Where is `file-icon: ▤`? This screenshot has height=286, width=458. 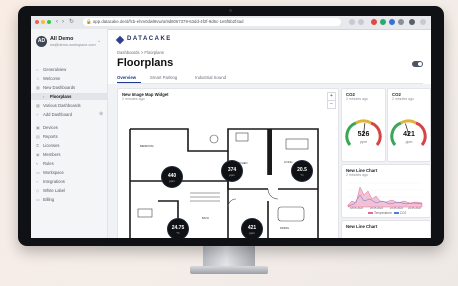 file-icon: ▤ is located at coordinates (38, 136).